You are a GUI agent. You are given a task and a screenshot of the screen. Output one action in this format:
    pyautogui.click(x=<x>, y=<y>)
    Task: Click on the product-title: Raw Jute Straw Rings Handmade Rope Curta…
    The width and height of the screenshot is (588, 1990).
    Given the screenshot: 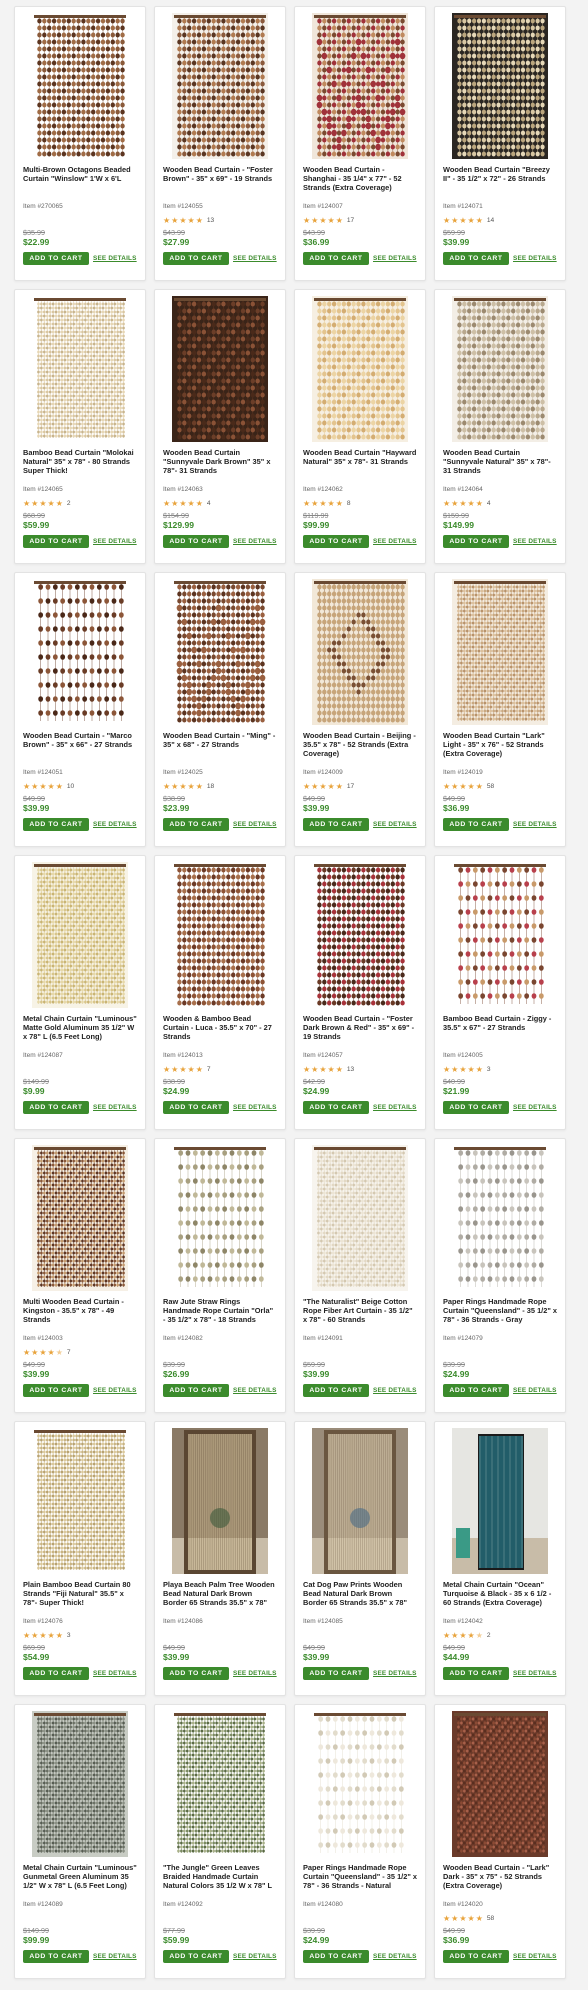 What is the action you would take?
    pyautogui.click(x=220, y=1315)
    